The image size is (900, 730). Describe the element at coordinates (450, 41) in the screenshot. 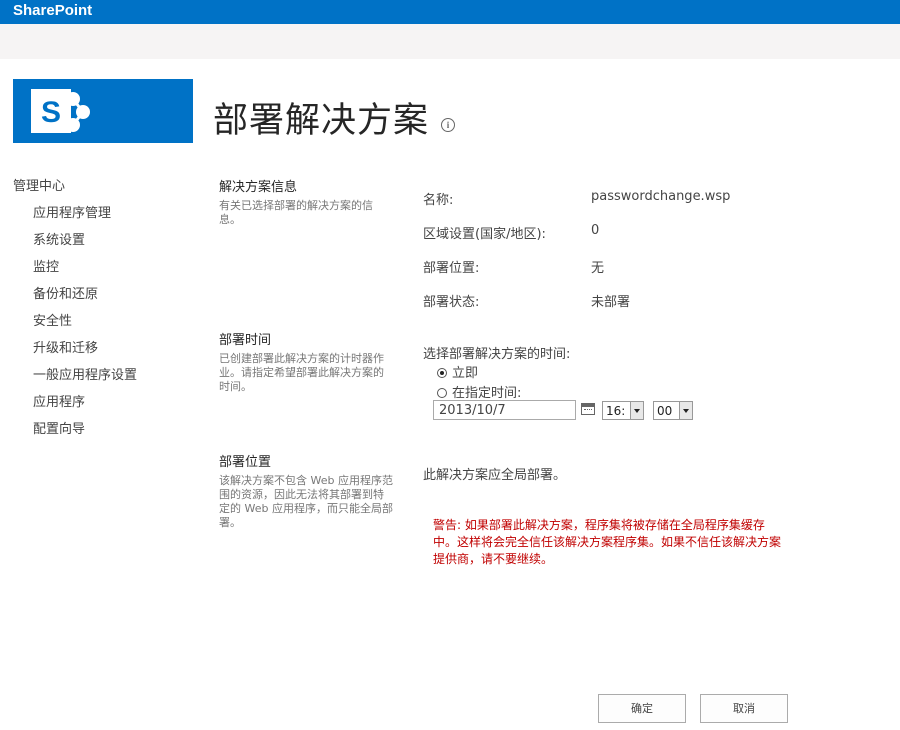

I see `ribbon-area` at that location.